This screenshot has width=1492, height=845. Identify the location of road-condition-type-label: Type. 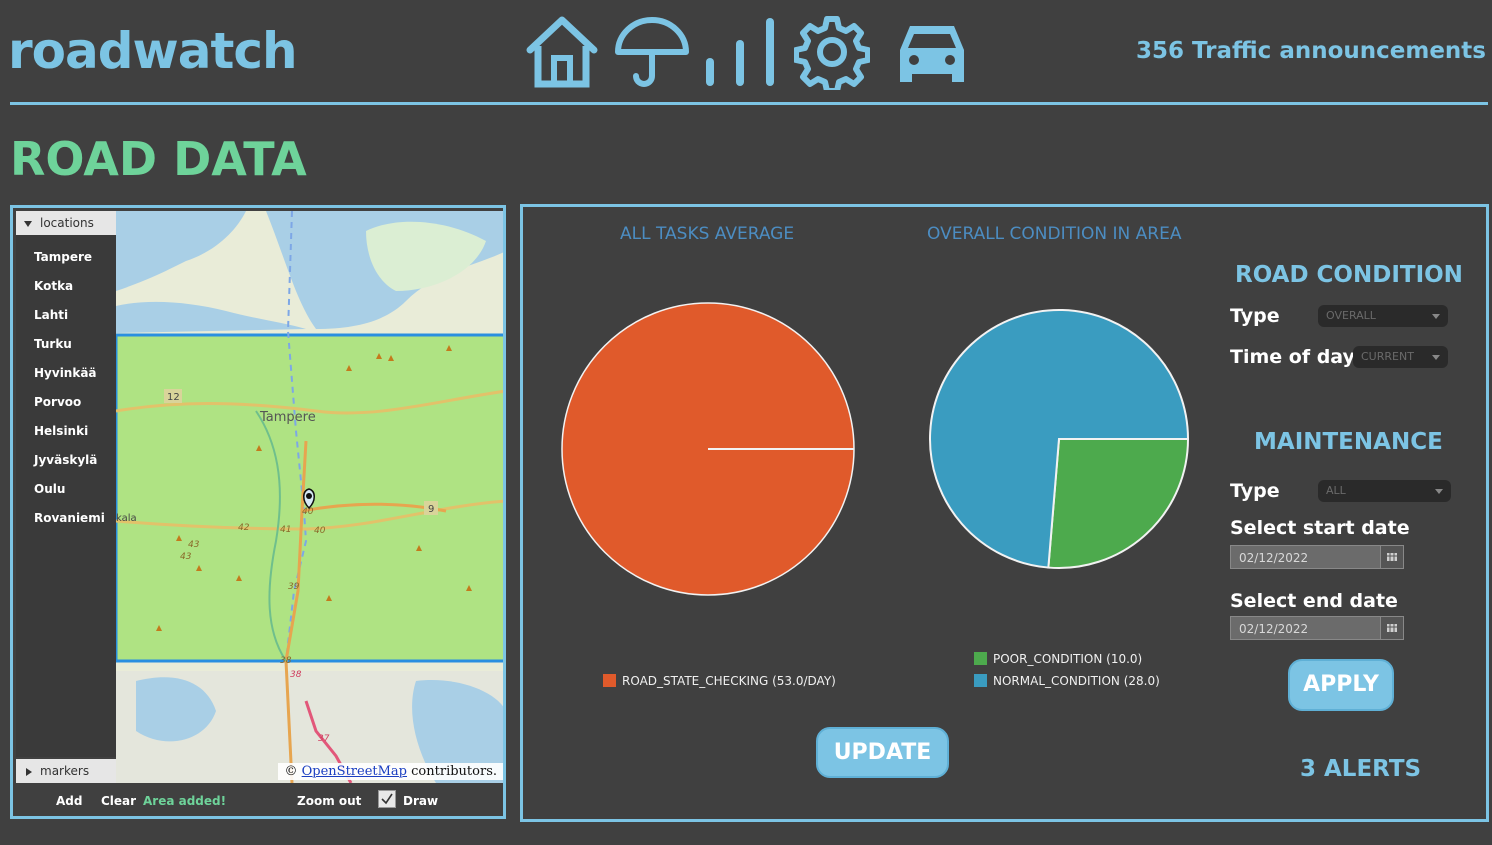
(1255, 316).